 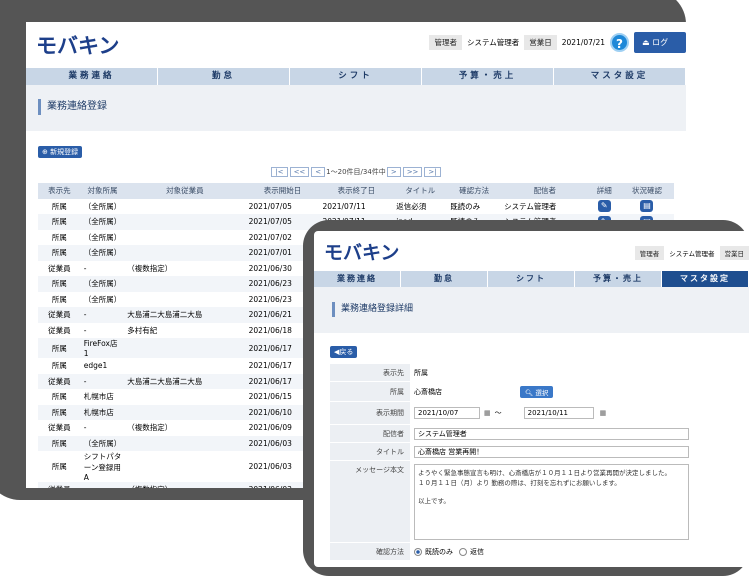 What do you see at coordinates (542, 392) in the screenshot?
I see `select-button-label: 選択` at bounding box center [542, 392].